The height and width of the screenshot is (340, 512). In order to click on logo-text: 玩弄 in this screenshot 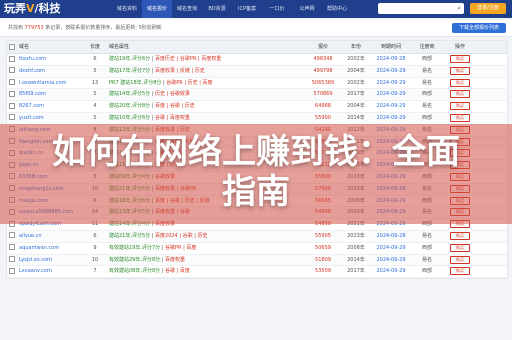, I will do `click(15, 8)`.